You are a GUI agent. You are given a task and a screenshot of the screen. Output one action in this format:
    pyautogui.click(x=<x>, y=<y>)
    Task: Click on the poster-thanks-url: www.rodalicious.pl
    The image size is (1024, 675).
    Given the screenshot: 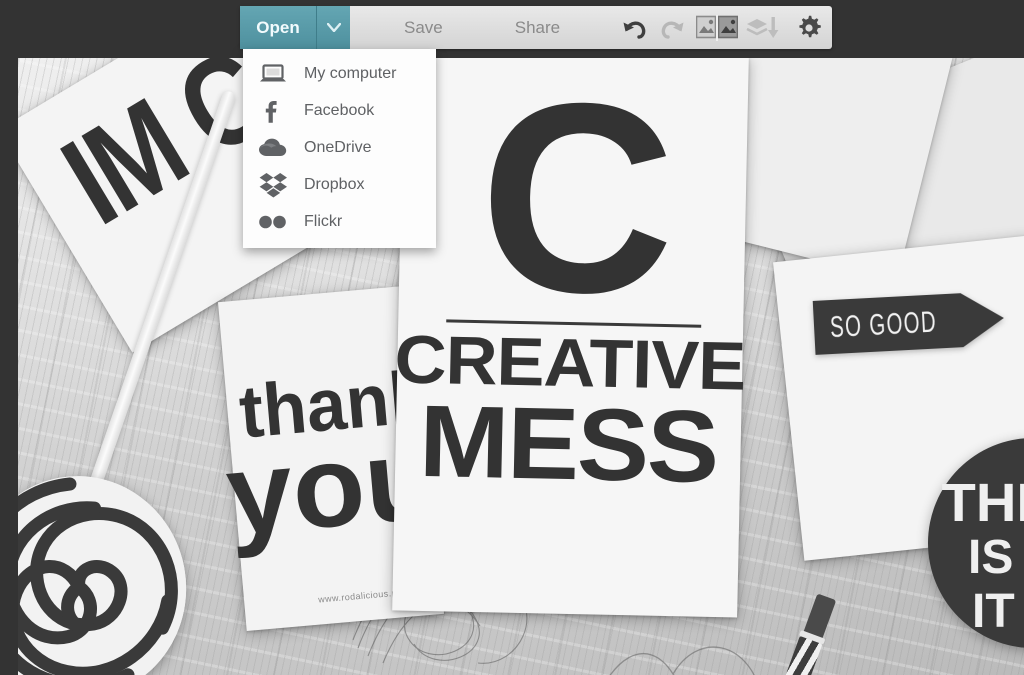 What is the action you would take?
    pyautogui.click(x=358, y=596)
    